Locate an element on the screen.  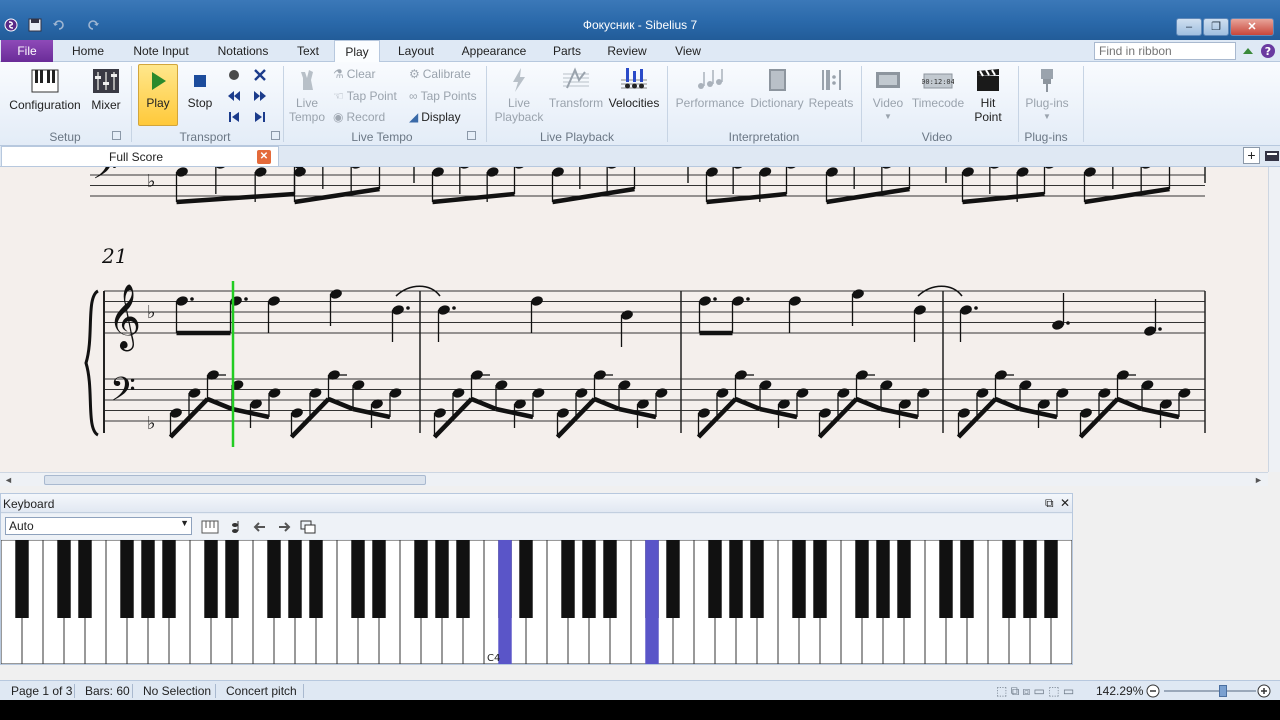
beam is located at coordinates (1003, 198).